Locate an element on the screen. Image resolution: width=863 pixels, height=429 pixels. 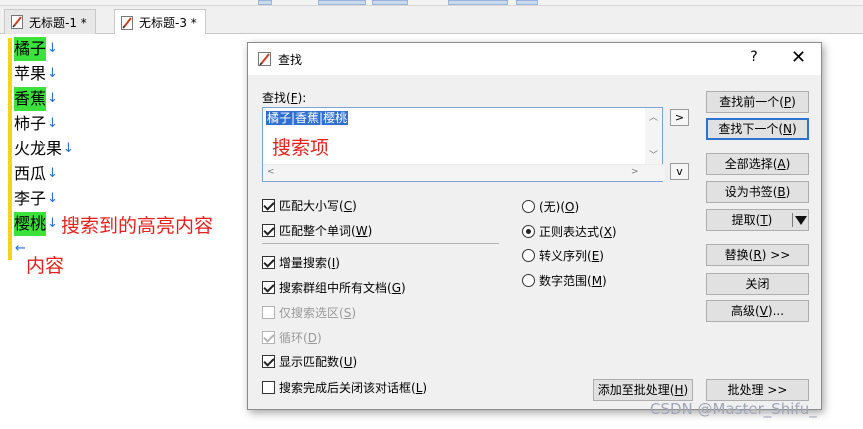
incremental-search-checkbox: 增量搜索(I) is located at coordinates (301, 262).